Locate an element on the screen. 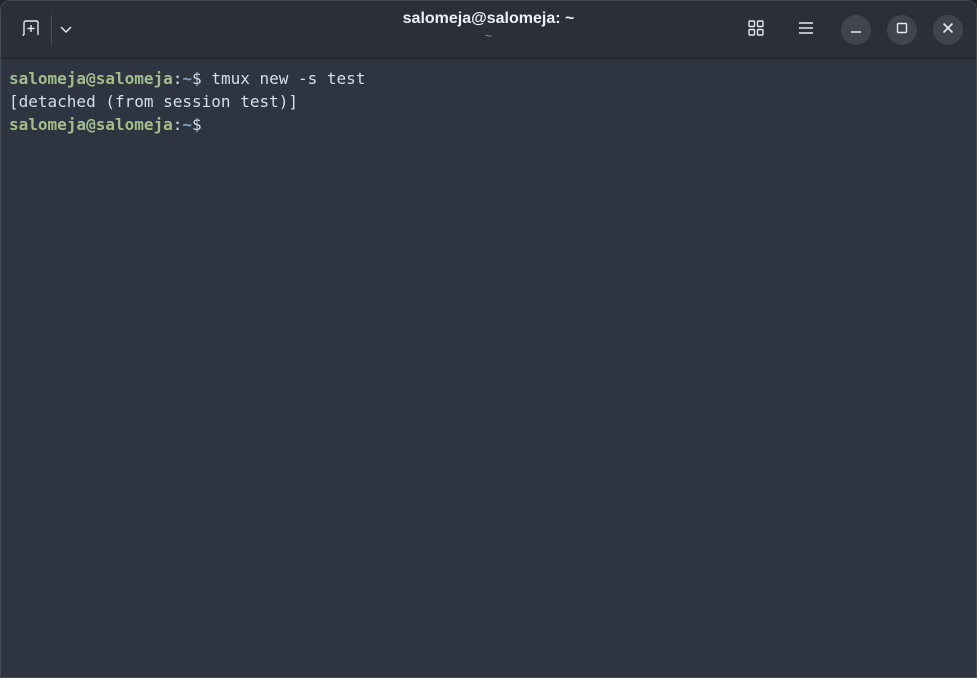 This screenshot has height=678, width=977. terminal-scrollbar is located at coordinates (974, 368).